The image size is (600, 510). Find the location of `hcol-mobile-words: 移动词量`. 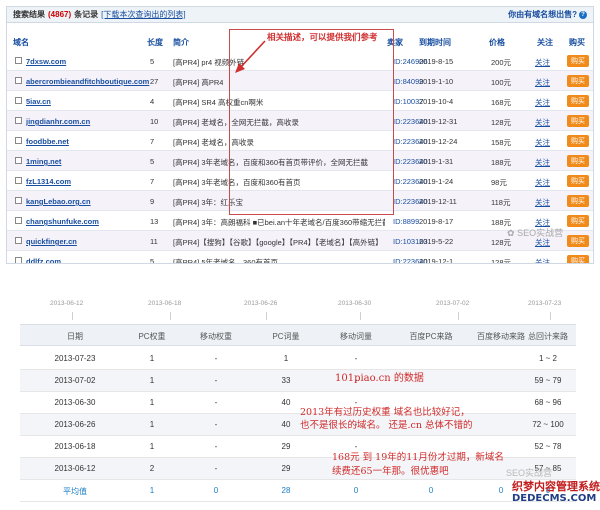

hcol-mobile-words: 移动词量 is located at coordinates (356, 336).